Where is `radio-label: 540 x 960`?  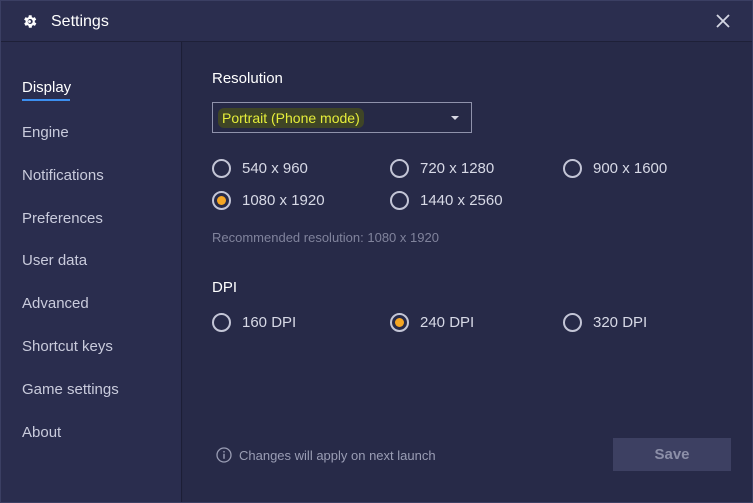
radio-label: 540 x 960 is located at coordinates (275, 168).